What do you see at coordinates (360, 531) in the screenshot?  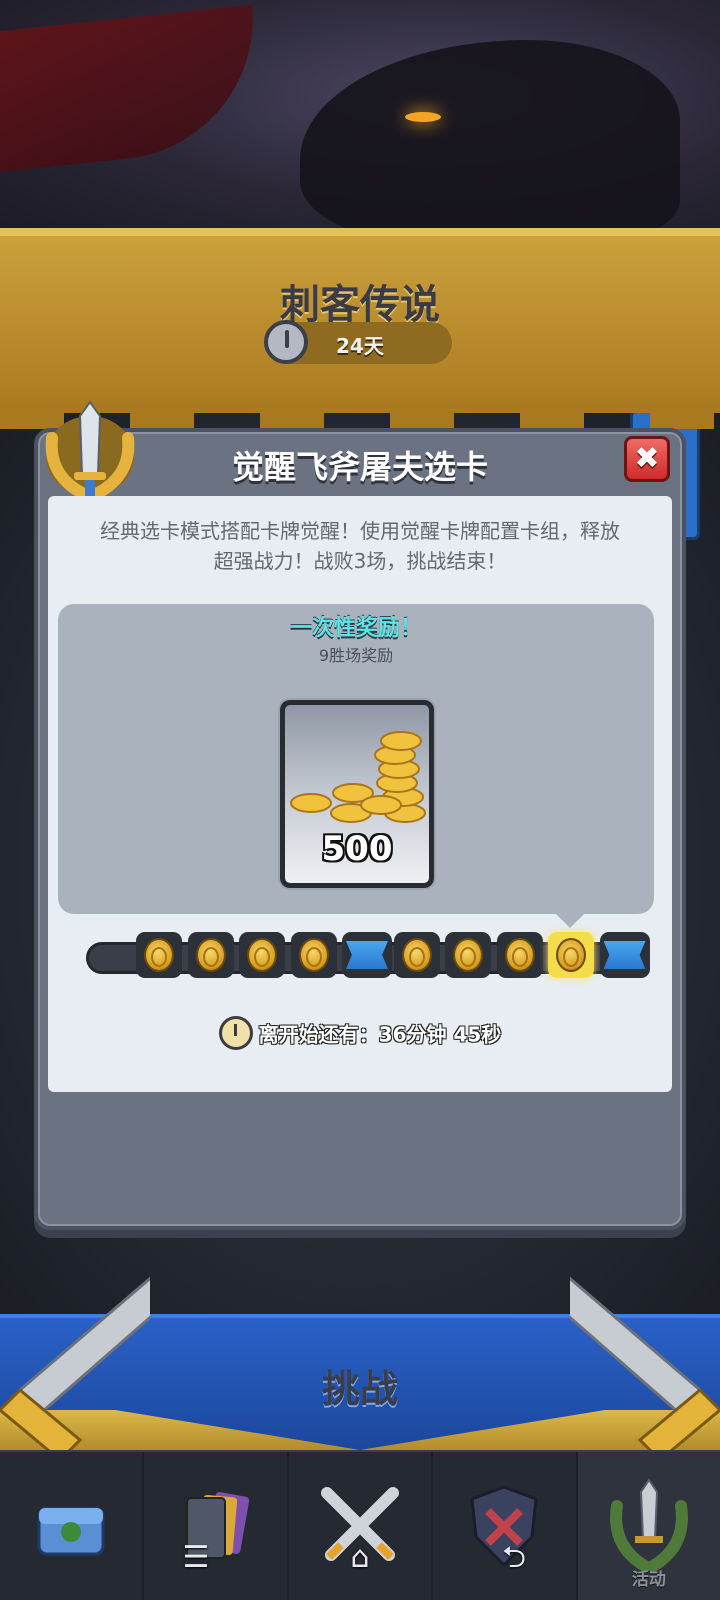 I see `description-line-1: 经典选卡模式搭配卡牌觉醒！使用觉醒卡牌配置卡组，释放` at bounding box center [360, 531].